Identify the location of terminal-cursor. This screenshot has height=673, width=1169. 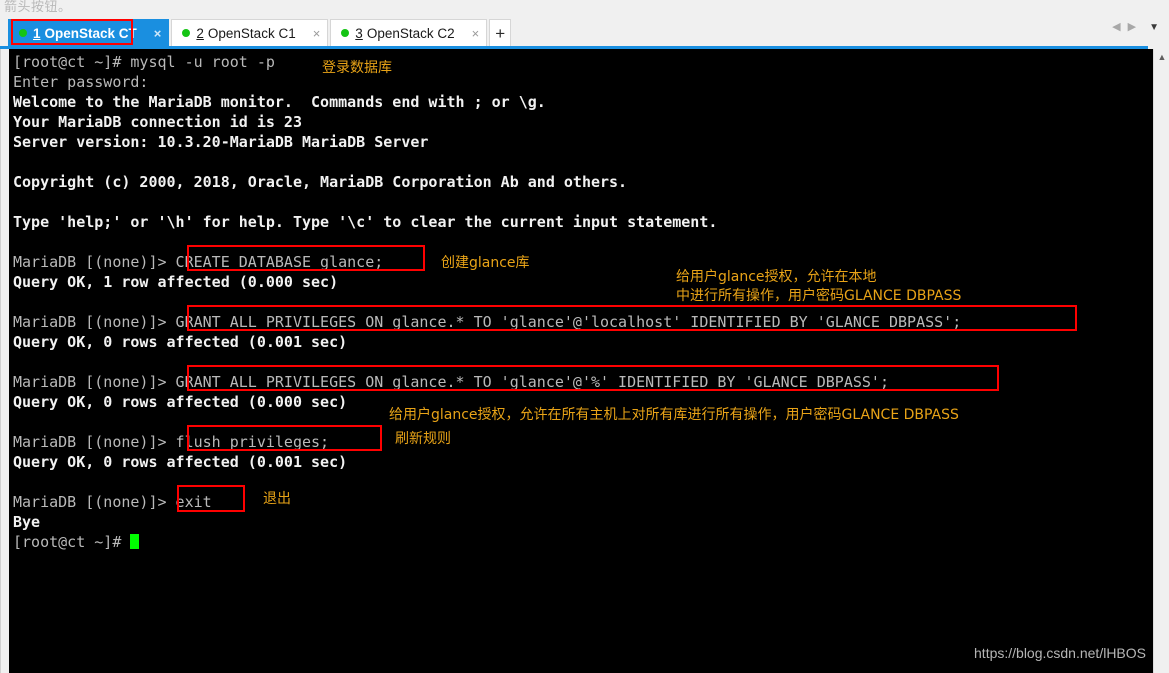
(135, 541).